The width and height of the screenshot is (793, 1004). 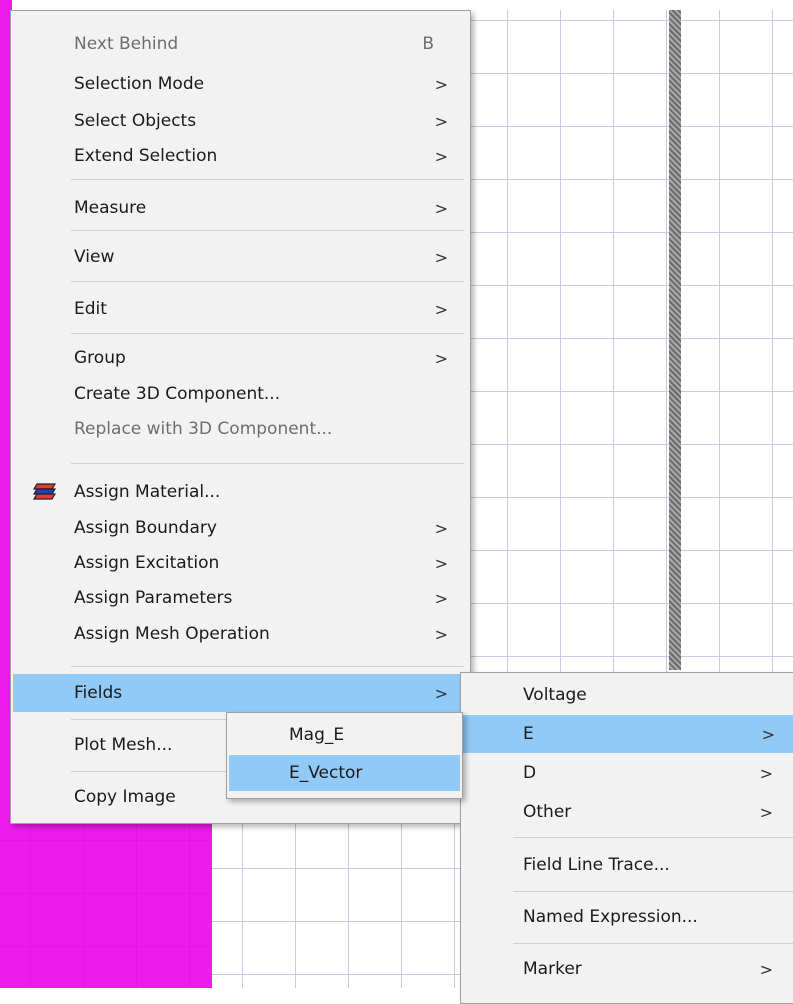 What do you see at coordinates (240, 358) in the screenshot?
I see `menu-item-group: Group >` at bounding box center [240, 358].